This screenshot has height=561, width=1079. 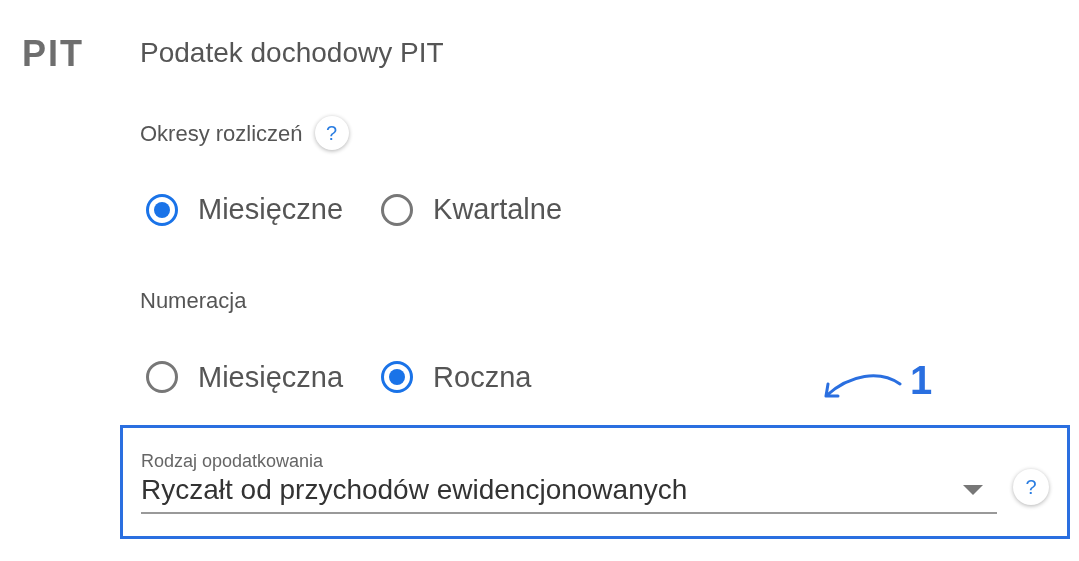 What do you see at coordinates (569, 482) in the screenshot?
I see `select-field: Rodzaj opodatkowania Ryczałt od przychodów ewidencjonowanych` at bounding box center [569, 482].